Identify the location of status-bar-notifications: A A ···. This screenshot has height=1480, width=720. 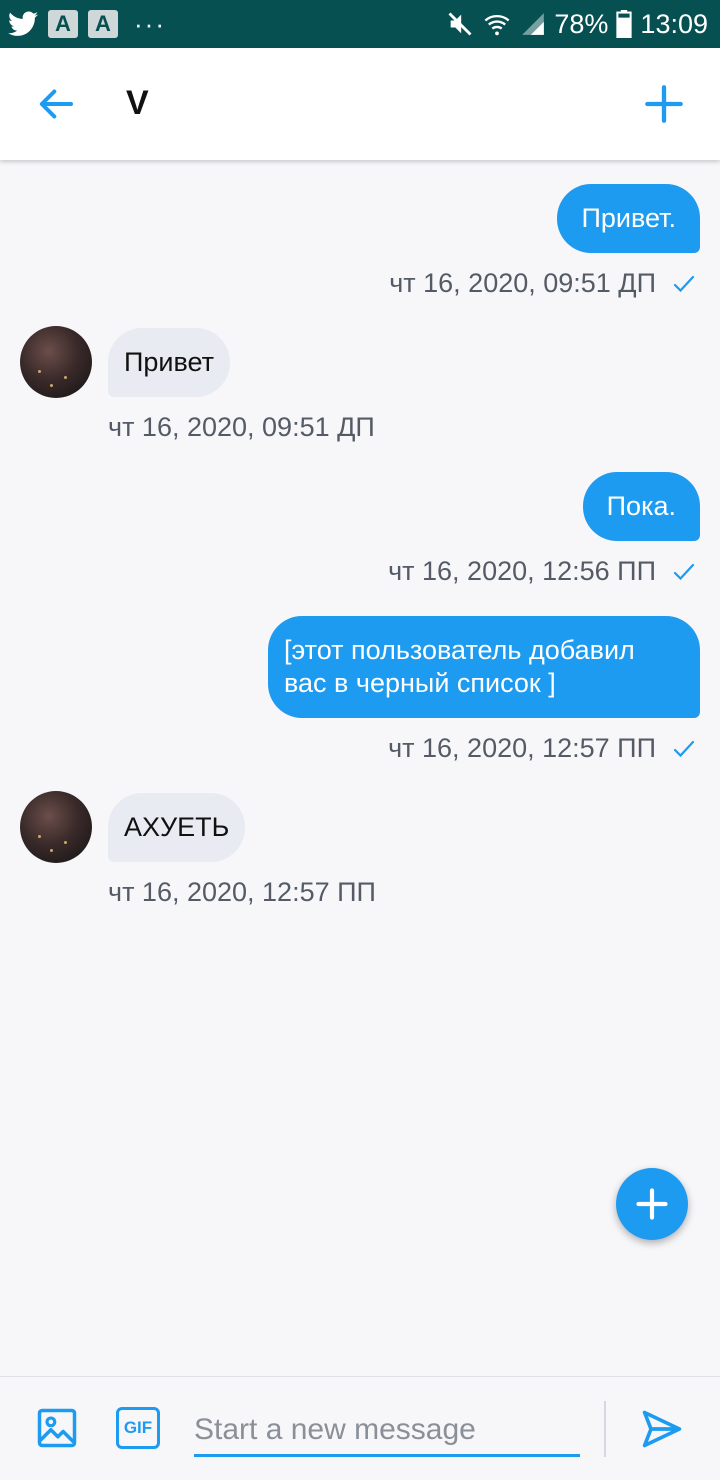
(87, 24).